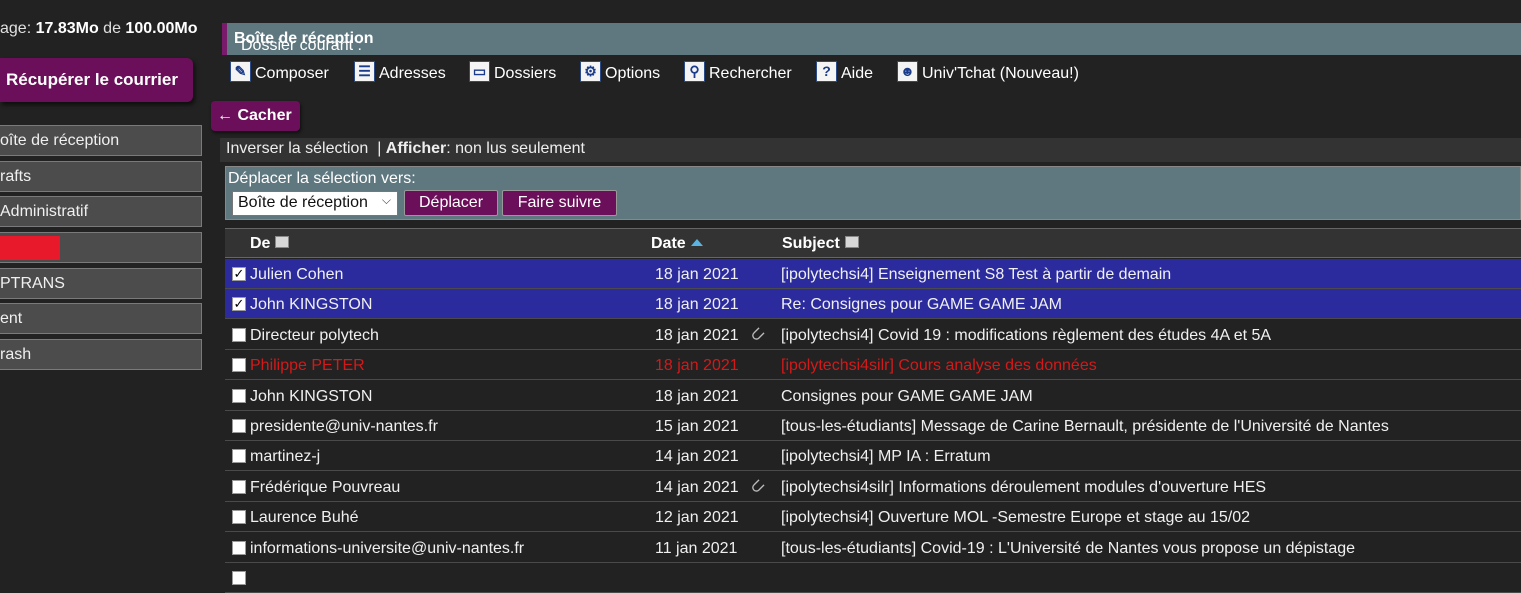 This screenshot has width=1521, height=593. What do you see at coordinates (515, 148) in the screenshot?
I see `show-unread-link: : non lus seulement` at bounding box center [515, 148].